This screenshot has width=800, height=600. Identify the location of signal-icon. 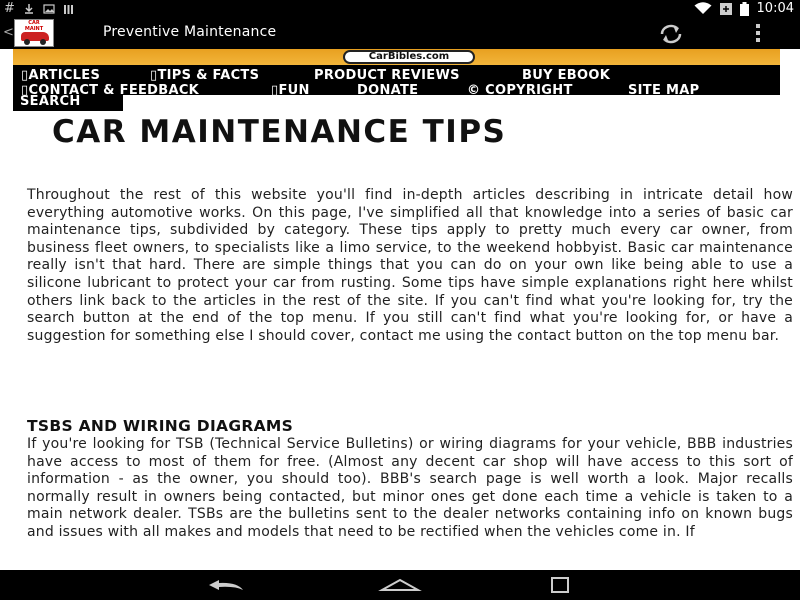
(725, 8).